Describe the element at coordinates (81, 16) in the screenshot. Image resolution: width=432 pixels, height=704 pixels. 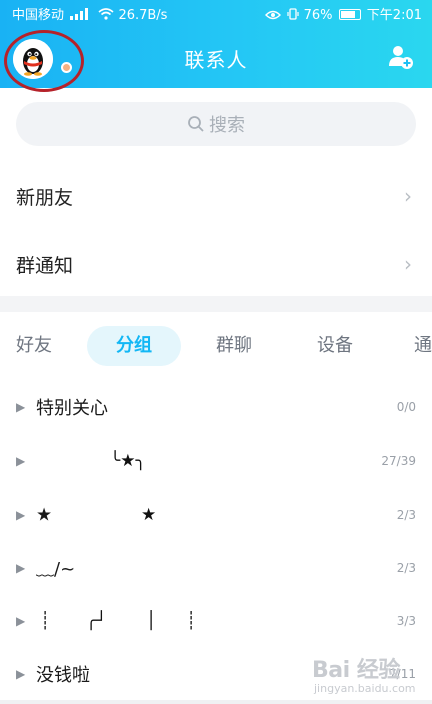
I see `signal-icon` at that location.